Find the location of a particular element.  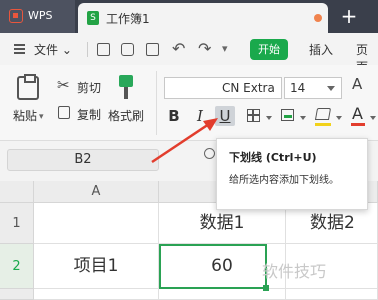

workbook-tab: S 工作簿1 is located at coordinates (203, 18).